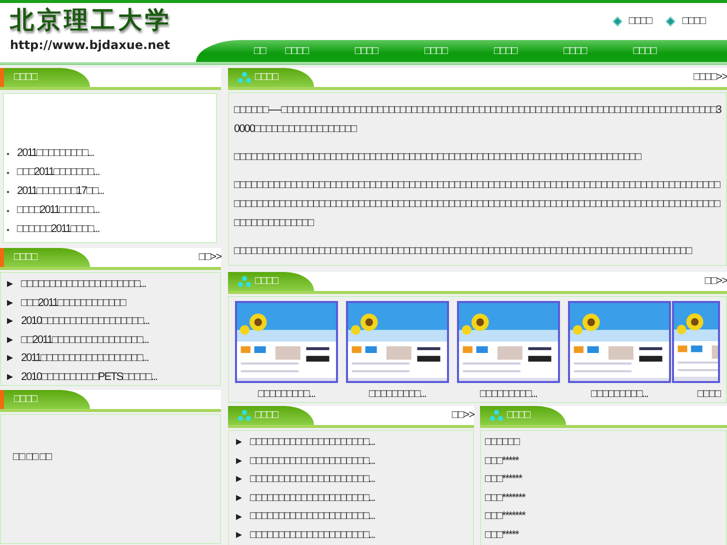  What do you see at coordinates (73, 302) in the screenshot?
I see `list-link: □□□2011□□□□□□□□□□□□` at bounding box center [73, 302].